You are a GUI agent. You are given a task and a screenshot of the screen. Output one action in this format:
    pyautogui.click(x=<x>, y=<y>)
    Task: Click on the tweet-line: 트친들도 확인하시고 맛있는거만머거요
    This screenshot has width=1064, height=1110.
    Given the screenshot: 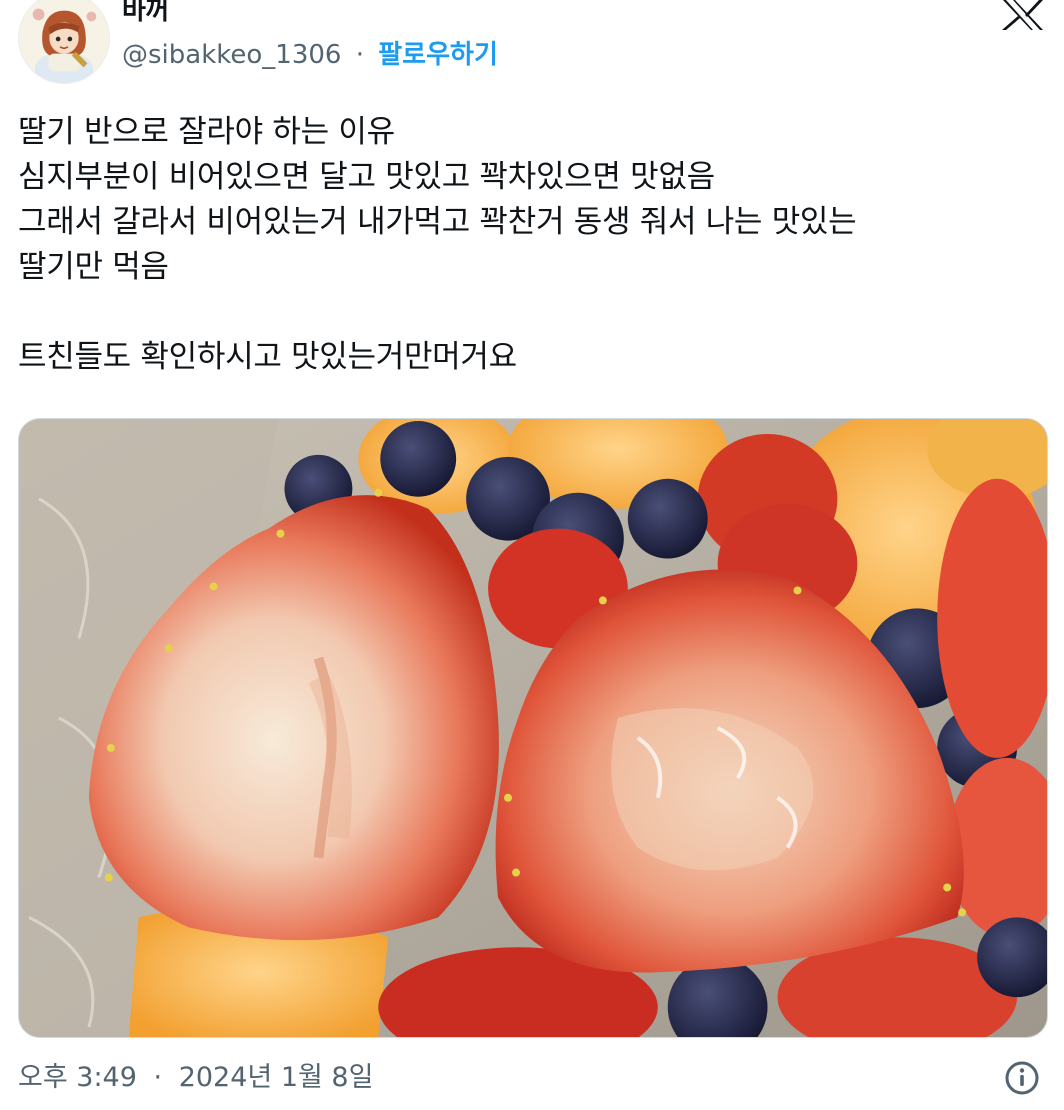 What is the action you would take?
    pyautogui.click(x=267, y=357)
    